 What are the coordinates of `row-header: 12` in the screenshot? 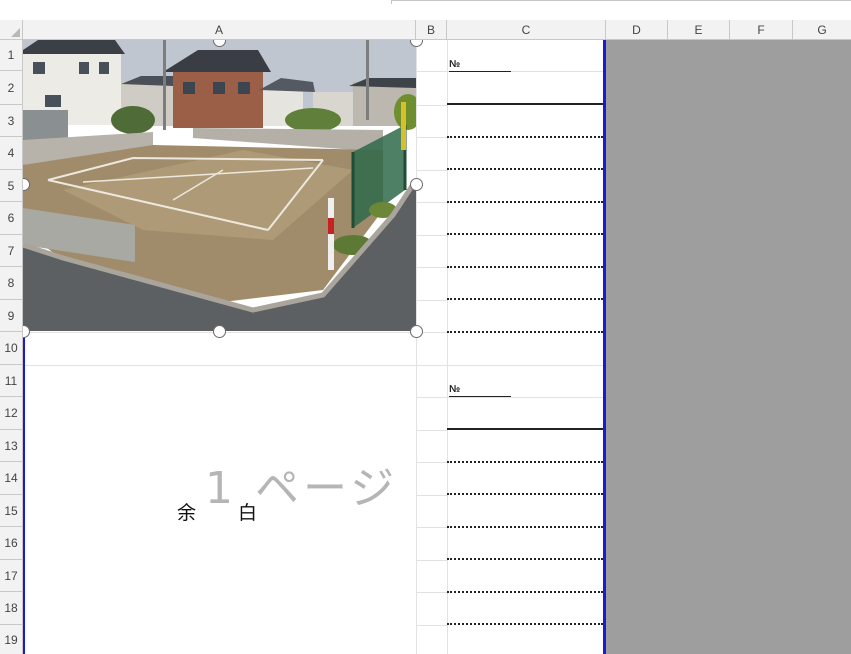 It's located at (11, 413).